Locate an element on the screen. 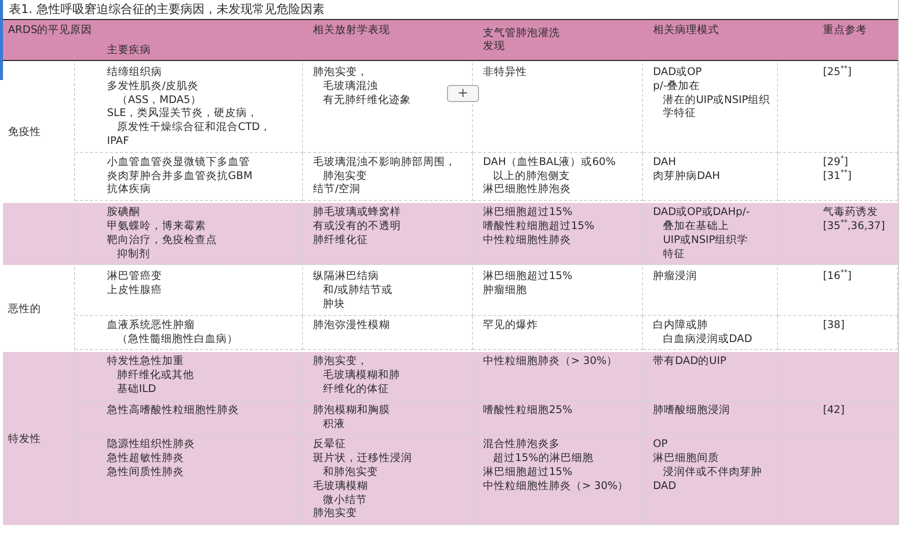 Image resolution: width=905 pixels, height=538 pixels. cell-text: 有或没有的不透明 is located at coordinates (357, 227).